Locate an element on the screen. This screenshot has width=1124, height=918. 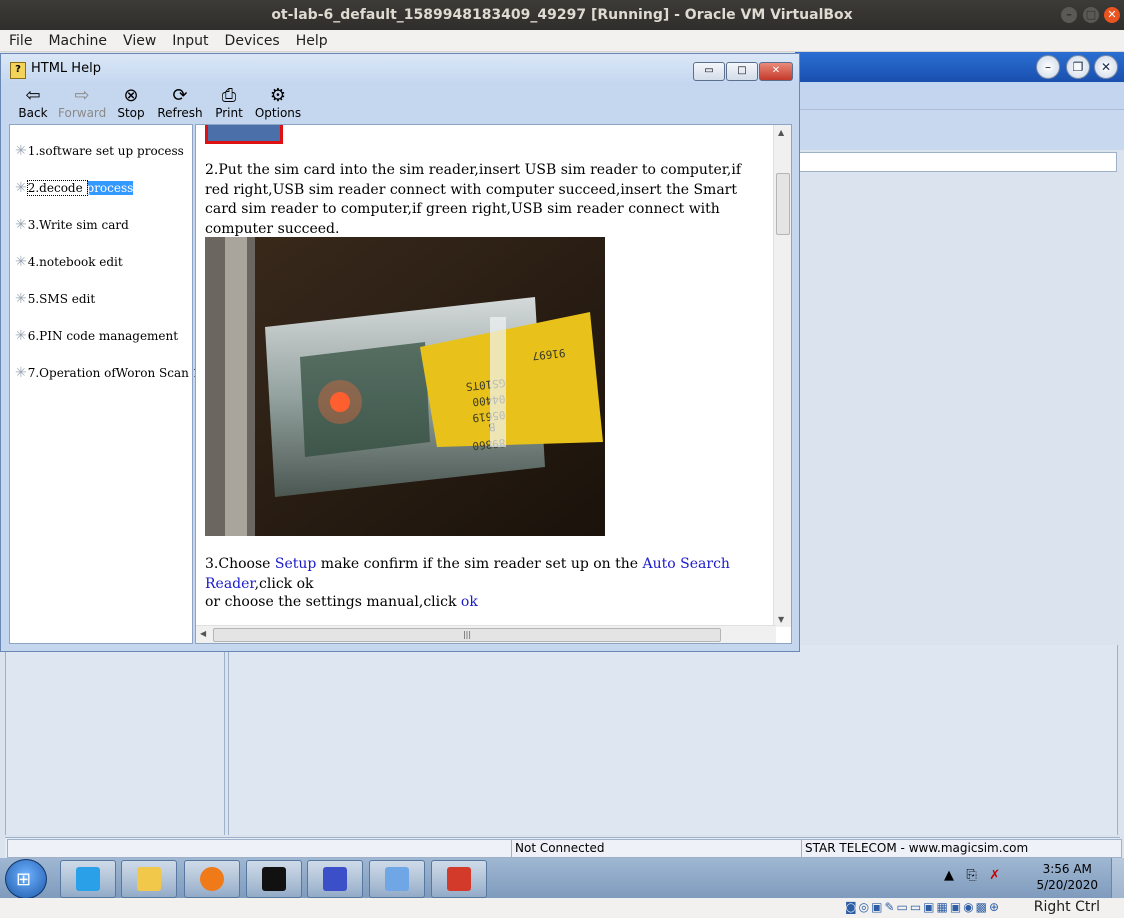
forward-arrow-icon: ⇨ is located at coordinates (82, 95).